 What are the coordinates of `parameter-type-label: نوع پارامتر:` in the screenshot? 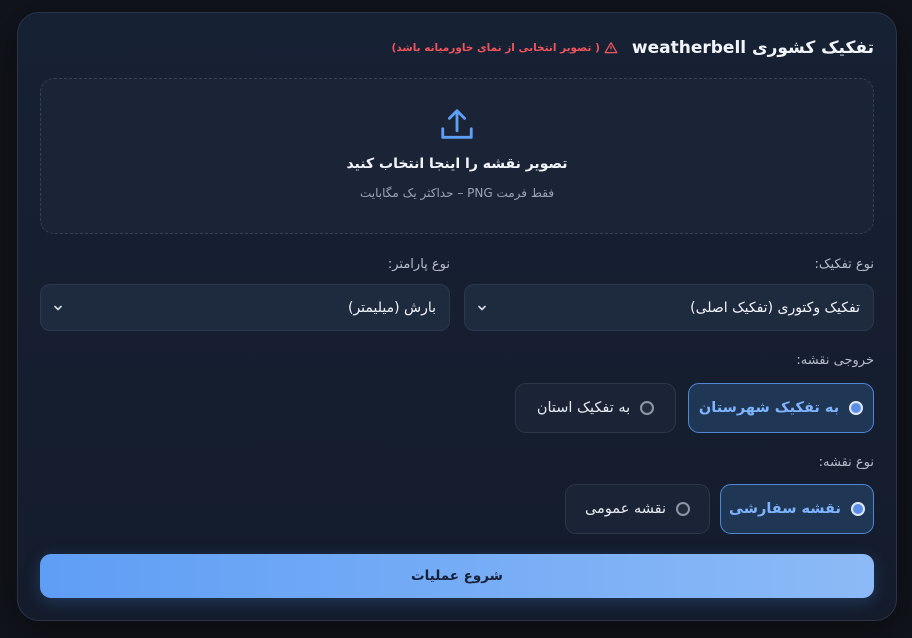 It's located at (418, 264).